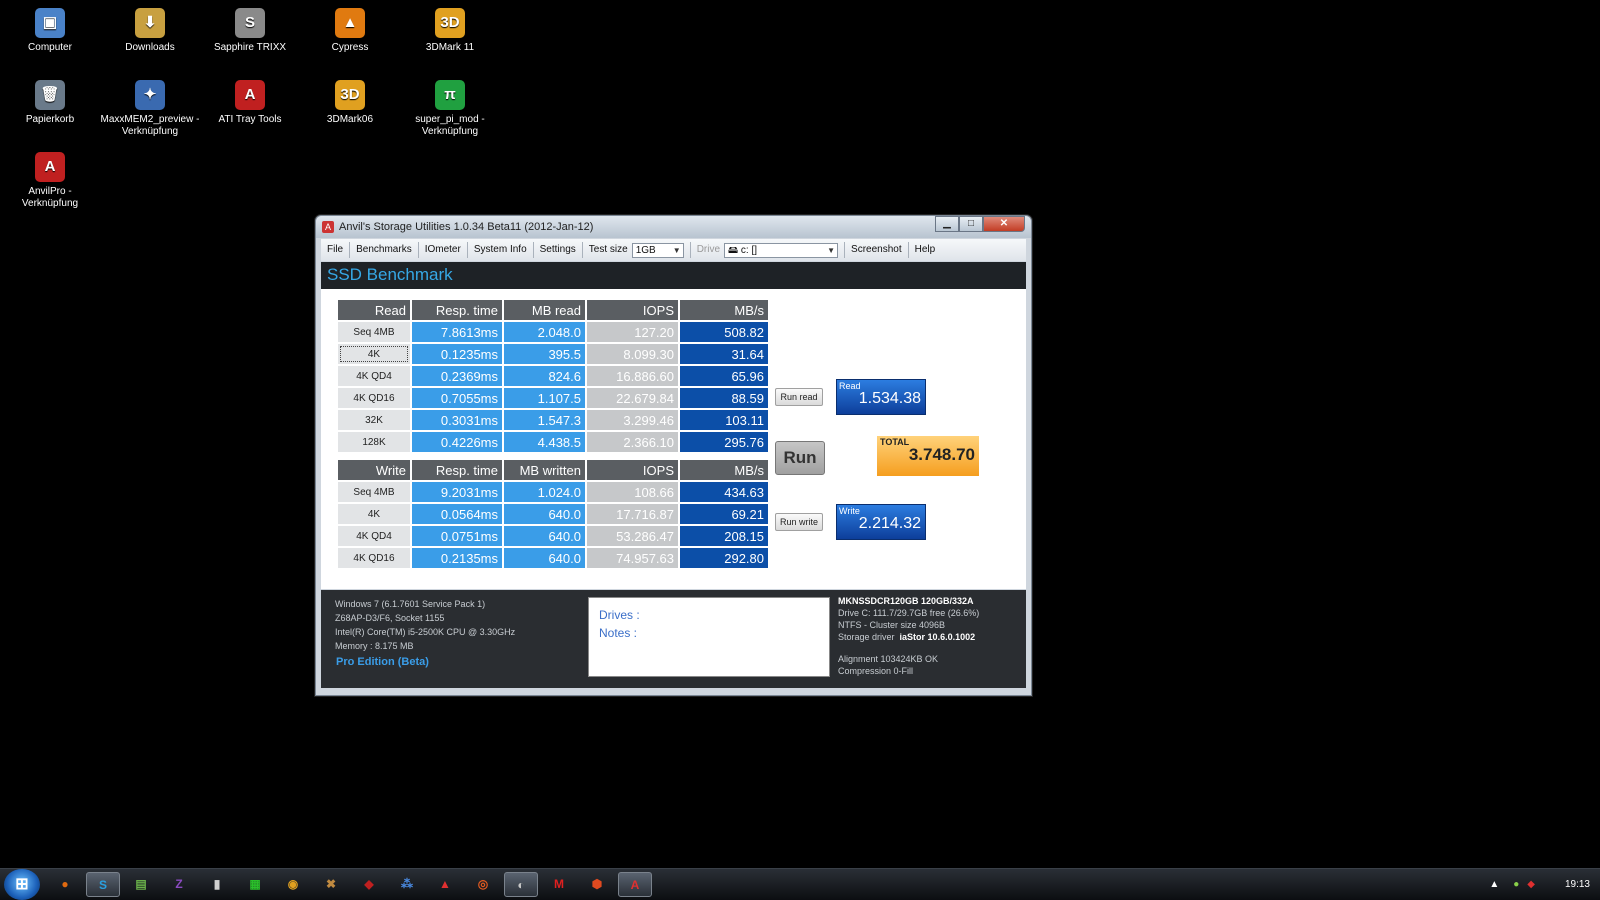 Image resolution: width=1600 pixels, height=900 pixels. What do you see at coordinates (724, 354) in the screenshot?
I see `mbs-cell: 31.64` at bounding box center [724, 354].